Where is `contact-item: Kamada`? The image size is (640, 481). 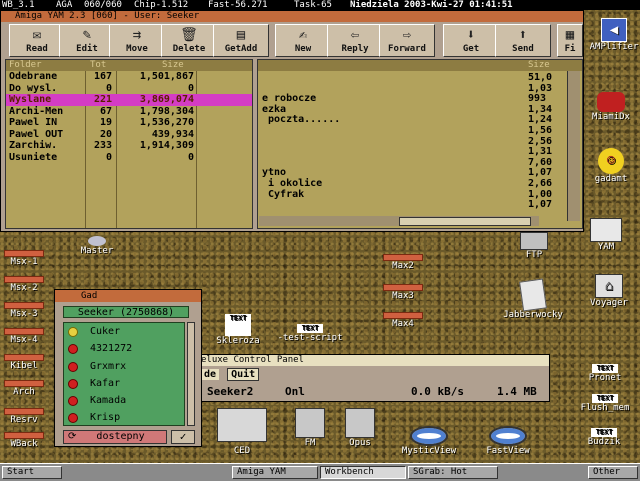
contact-item: Kamada is located at coordinates (124, 400).